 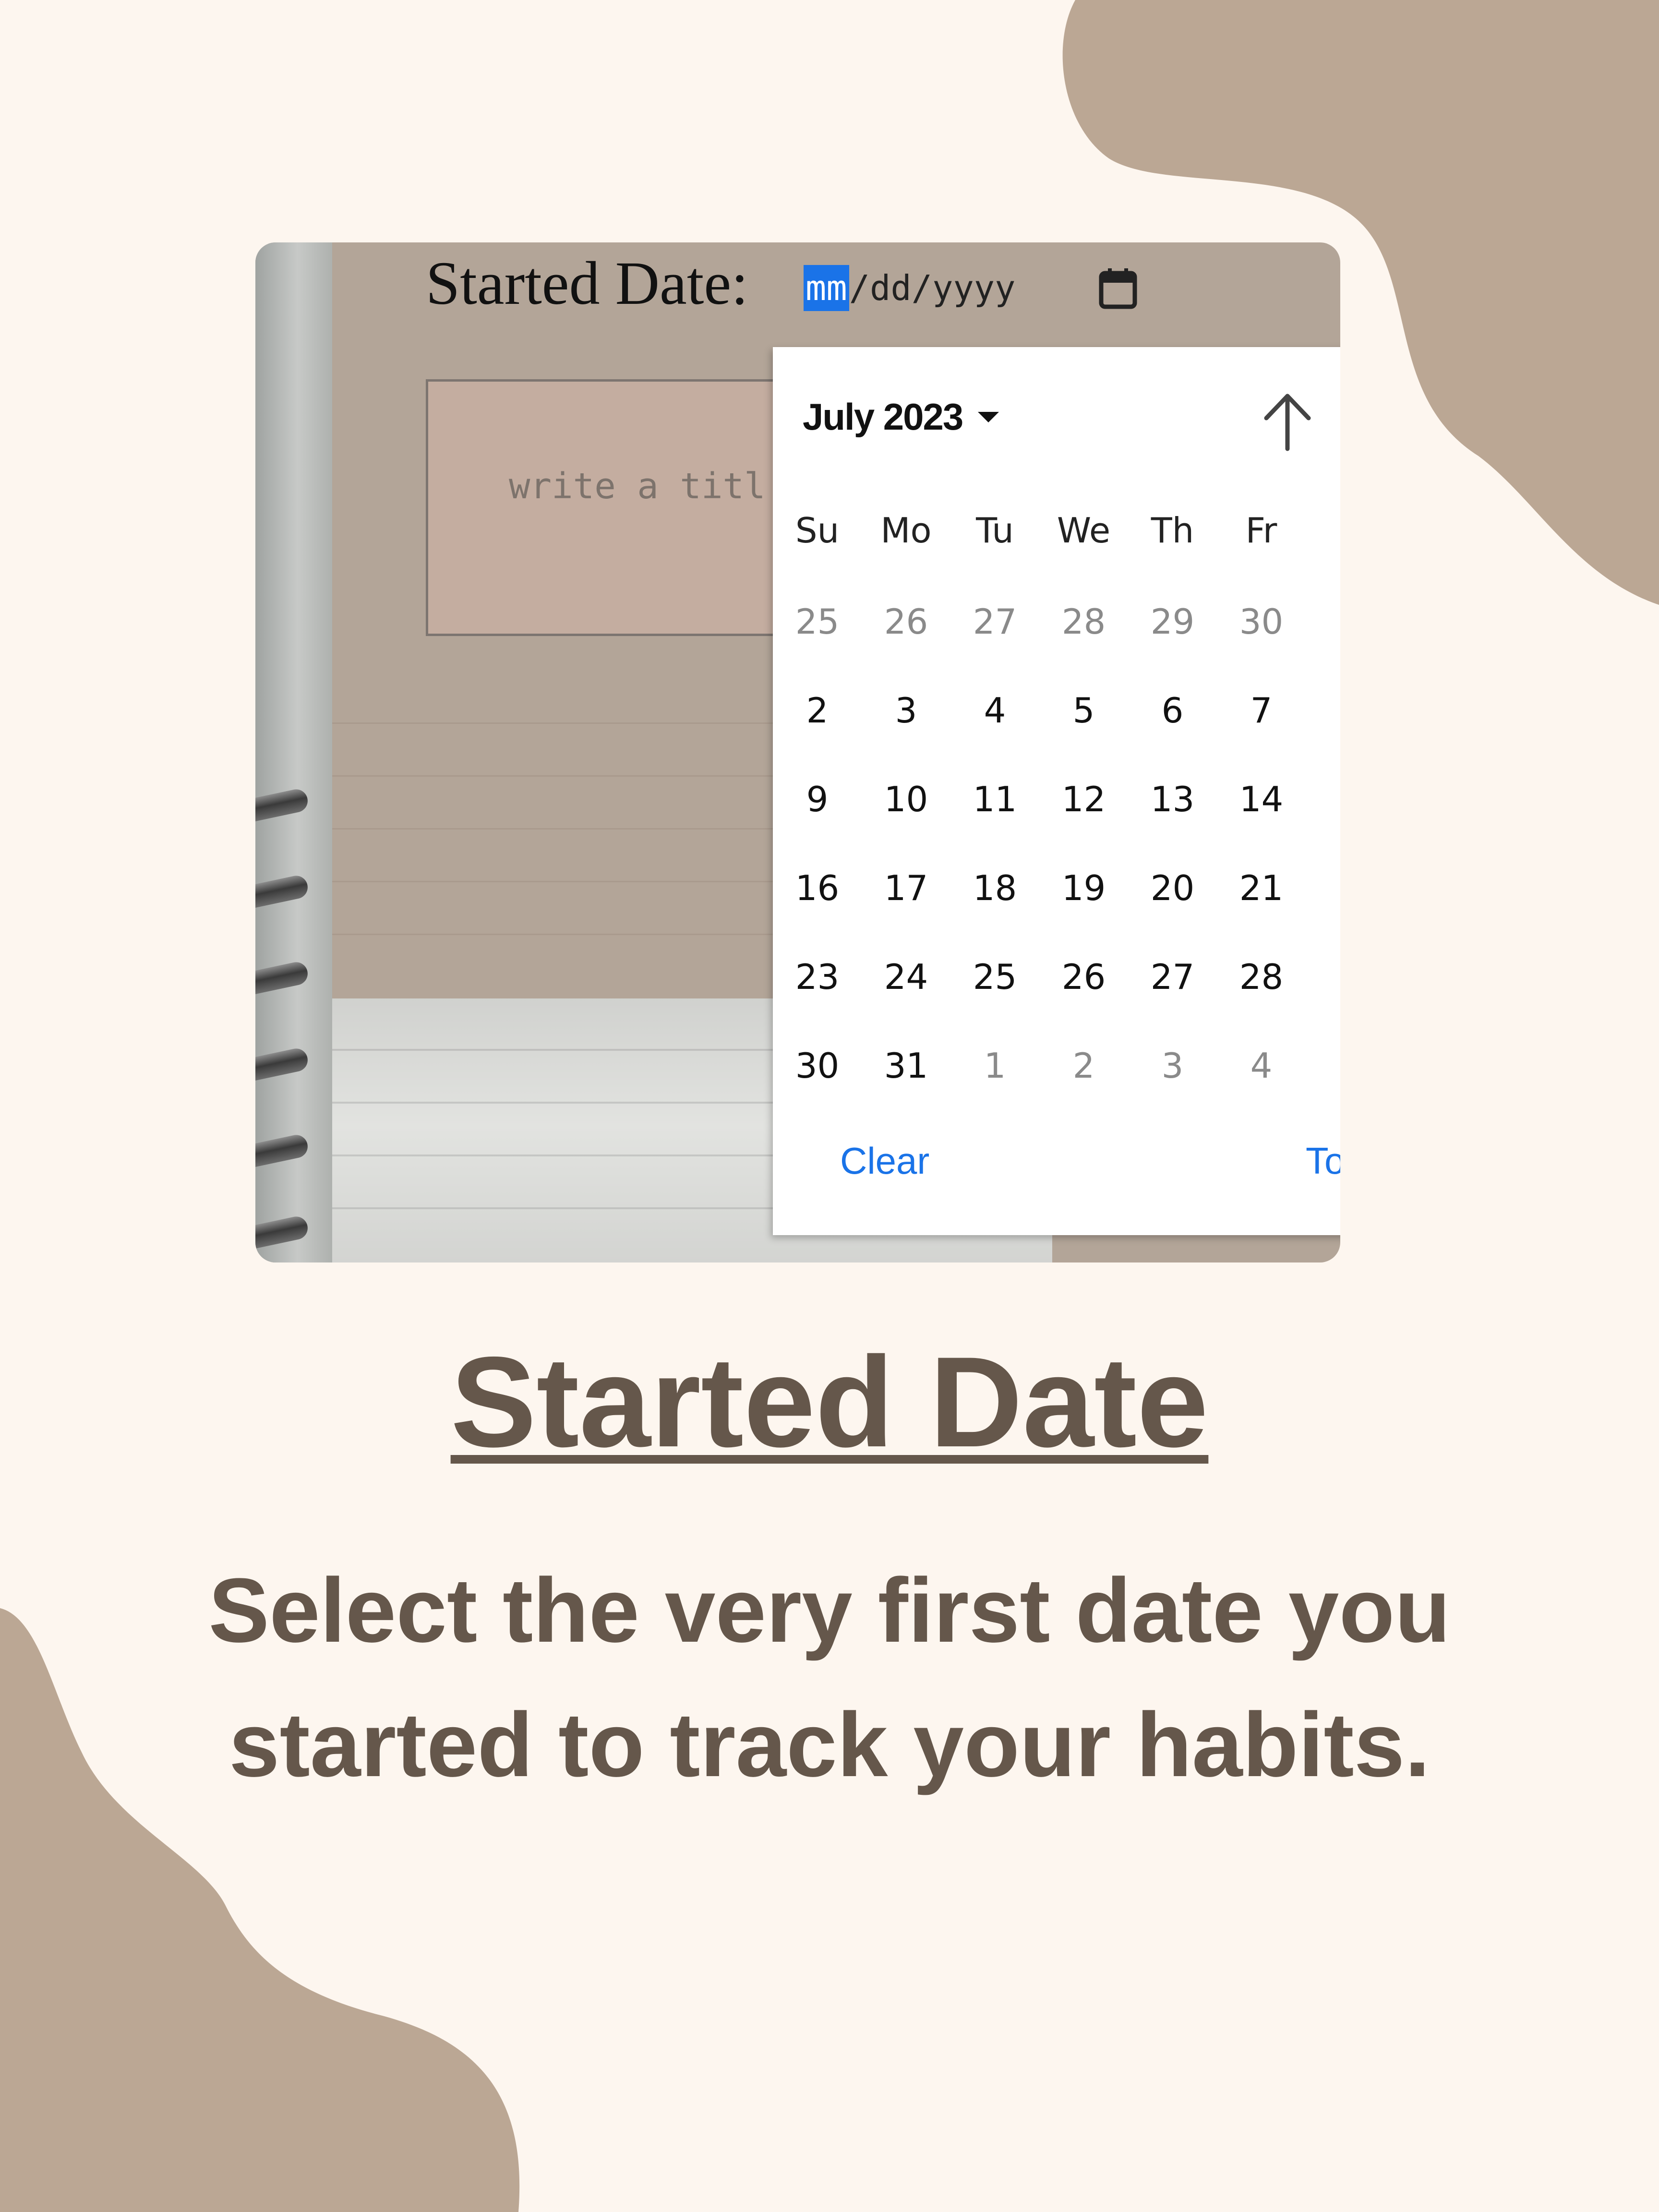 What do you see at coordinates (1039, 530) in the screenshot?
I see `weekday-header: Su Mo Tu We Th Fr` at bounding box center [1039, 530].